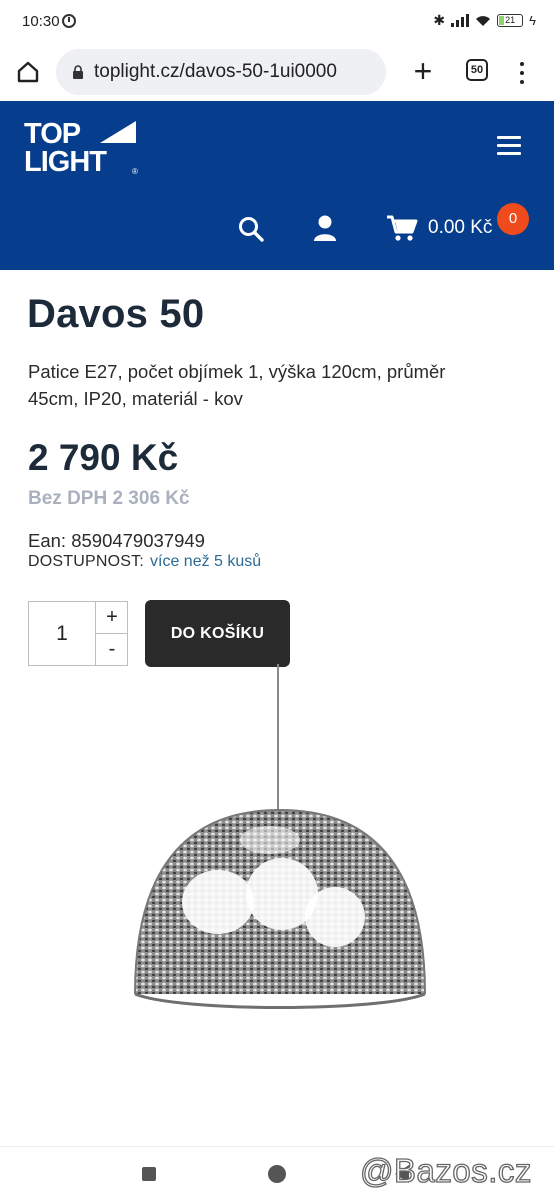  I want to click on tabs-icon: 50, so click(477, 70).